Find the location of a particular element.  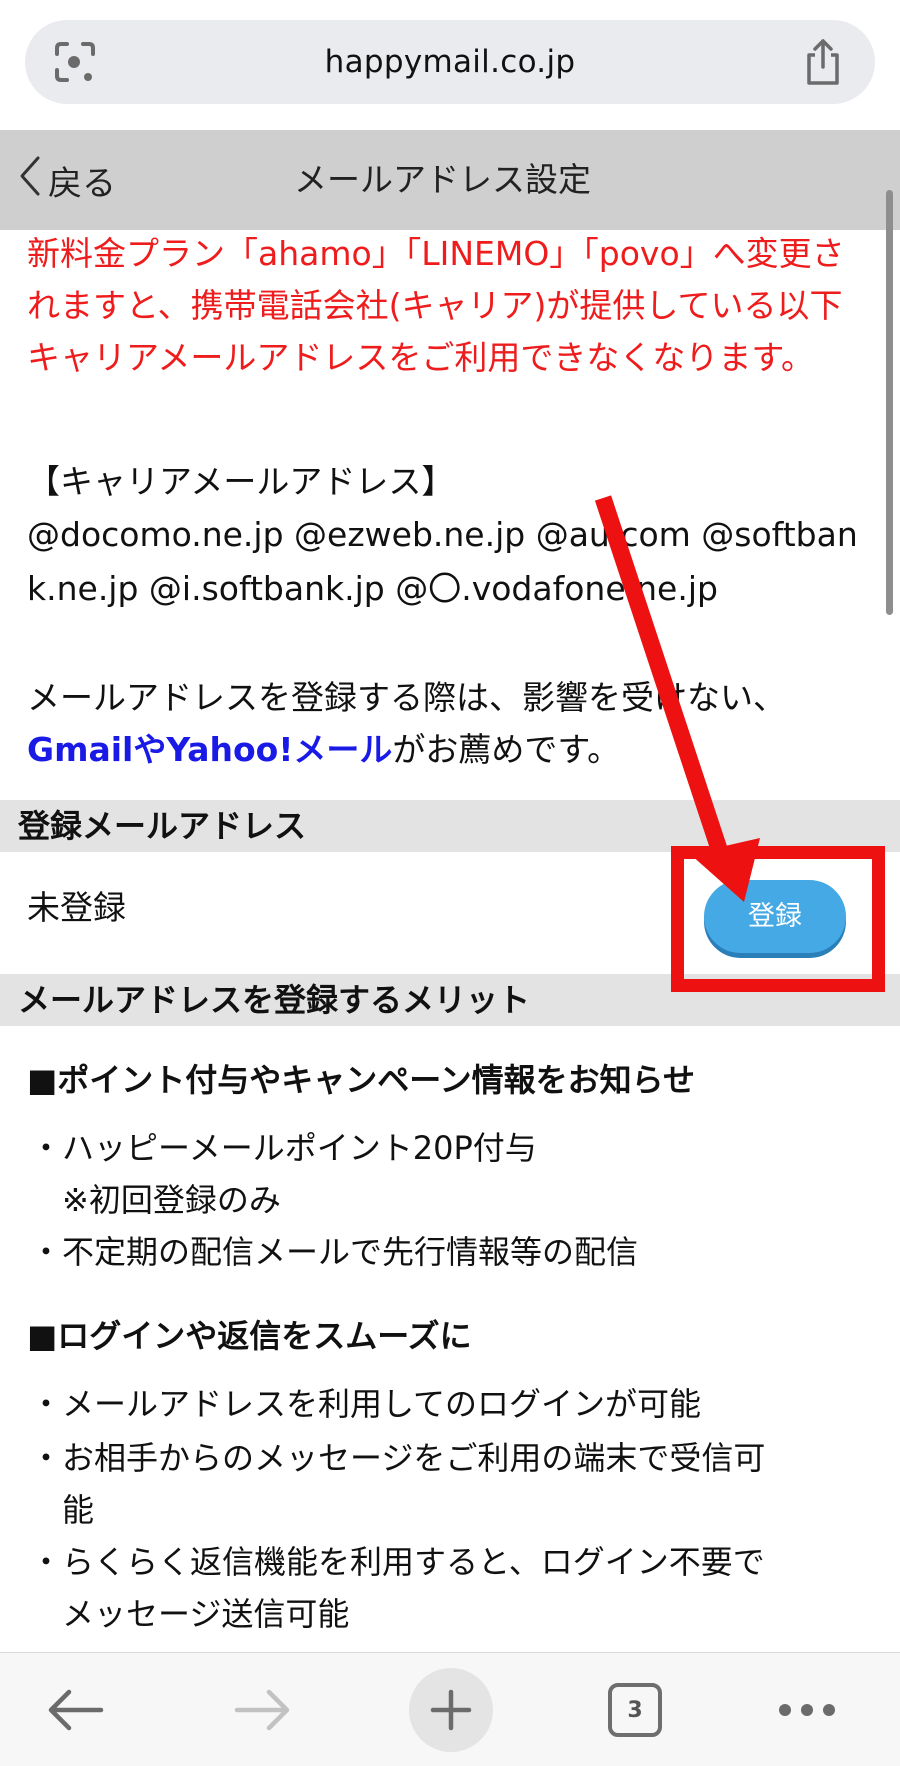

tab-count: 3 is located at coordinates (635, 1710).